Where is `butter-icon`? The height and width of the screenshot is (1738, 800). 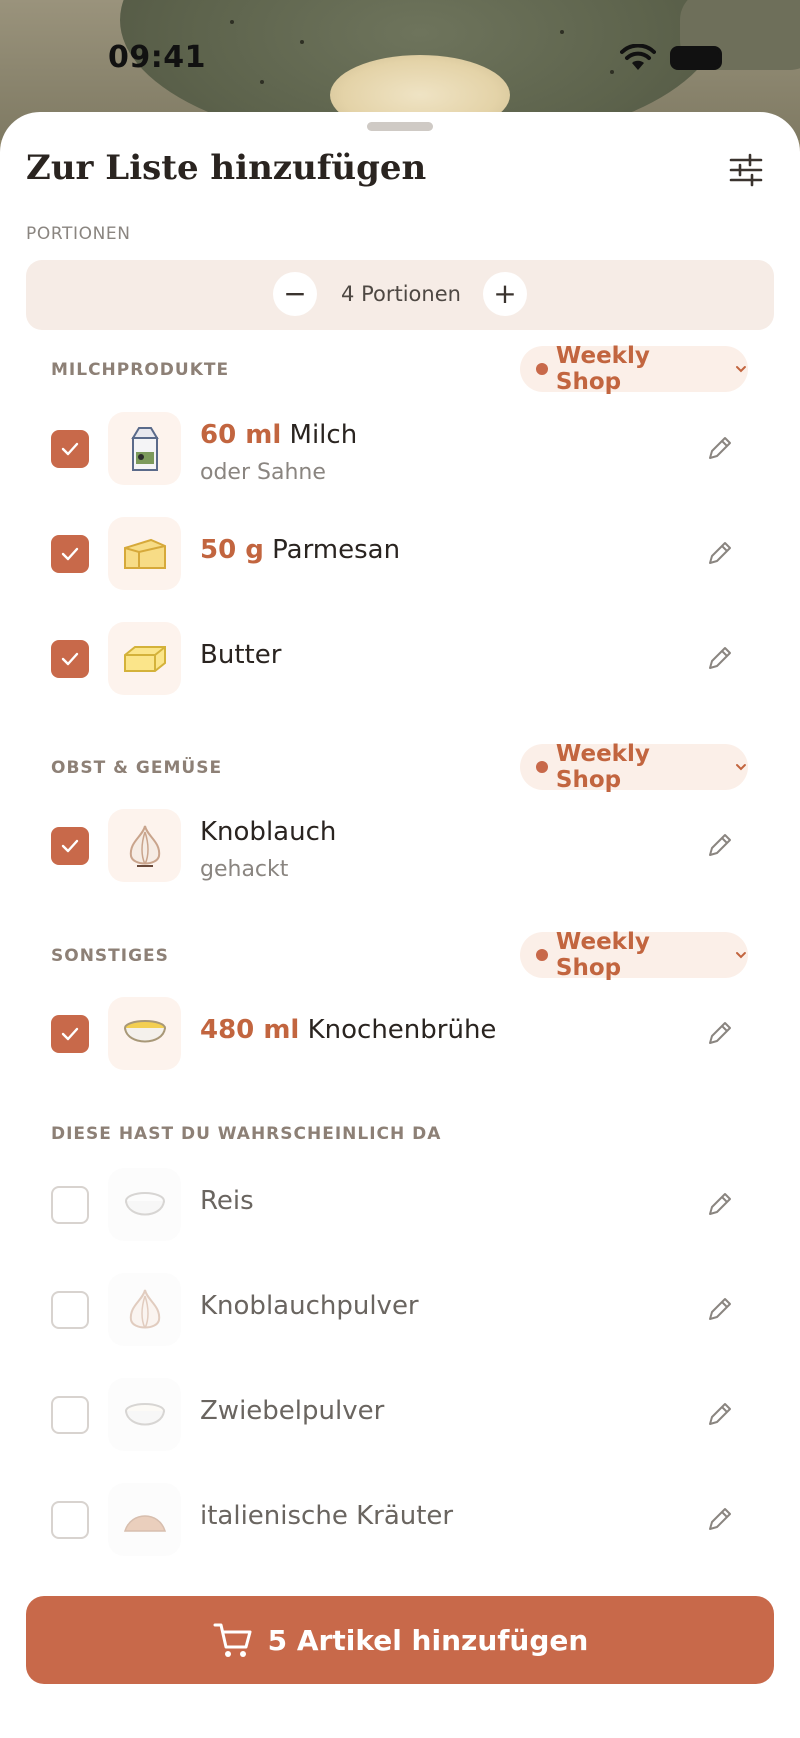 butter-icon is located at coordinates (144, 658).